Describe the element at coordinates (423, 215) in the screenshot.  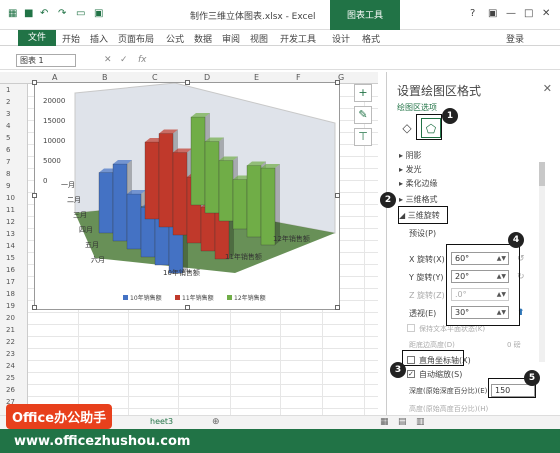
I see `3d-rotation-highlight-box` at that location.